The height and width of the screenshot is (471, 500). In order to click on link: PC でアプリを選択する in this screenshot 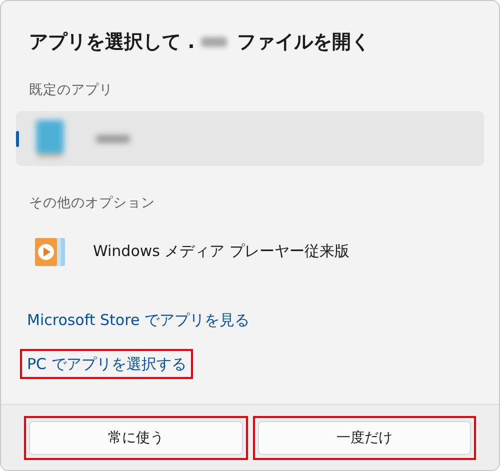, I will do `click(106, 364)`.